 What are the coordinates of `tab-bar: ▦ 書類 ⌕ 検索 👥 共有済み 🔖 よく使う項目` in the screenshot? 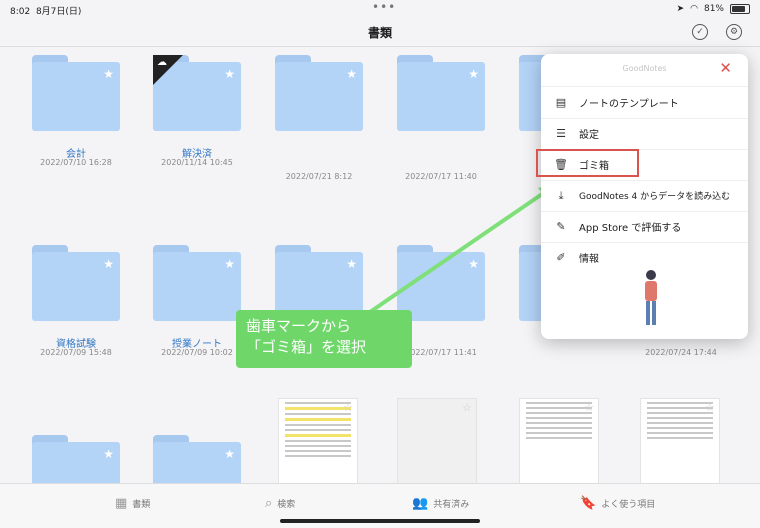 It's located at (380, 505).